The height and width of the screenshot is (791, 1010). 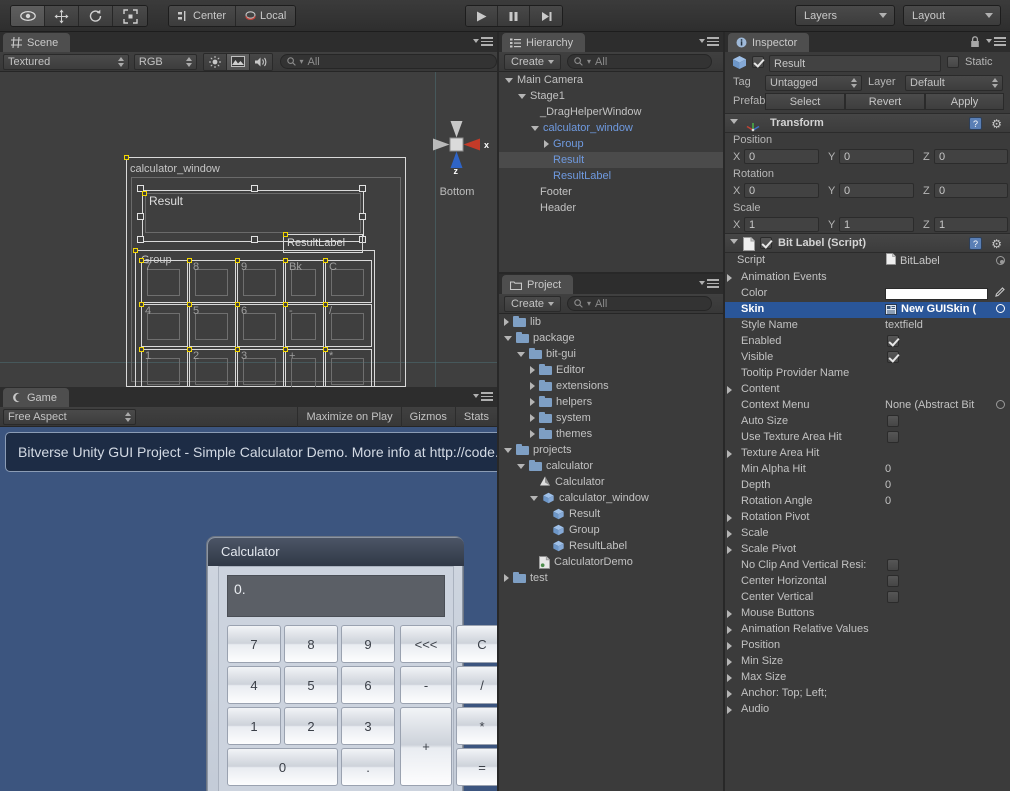 I want to click on project-item-package: package, so click(x=611, y=338).